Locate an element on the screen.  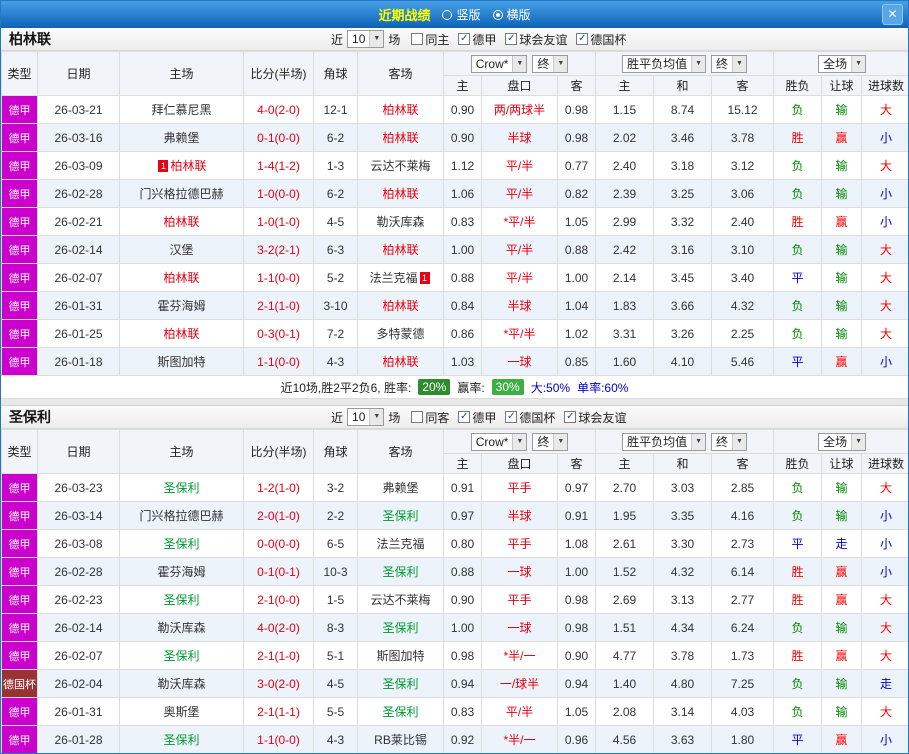
result-wdl: 胜 is located at coordinates (798, 599).